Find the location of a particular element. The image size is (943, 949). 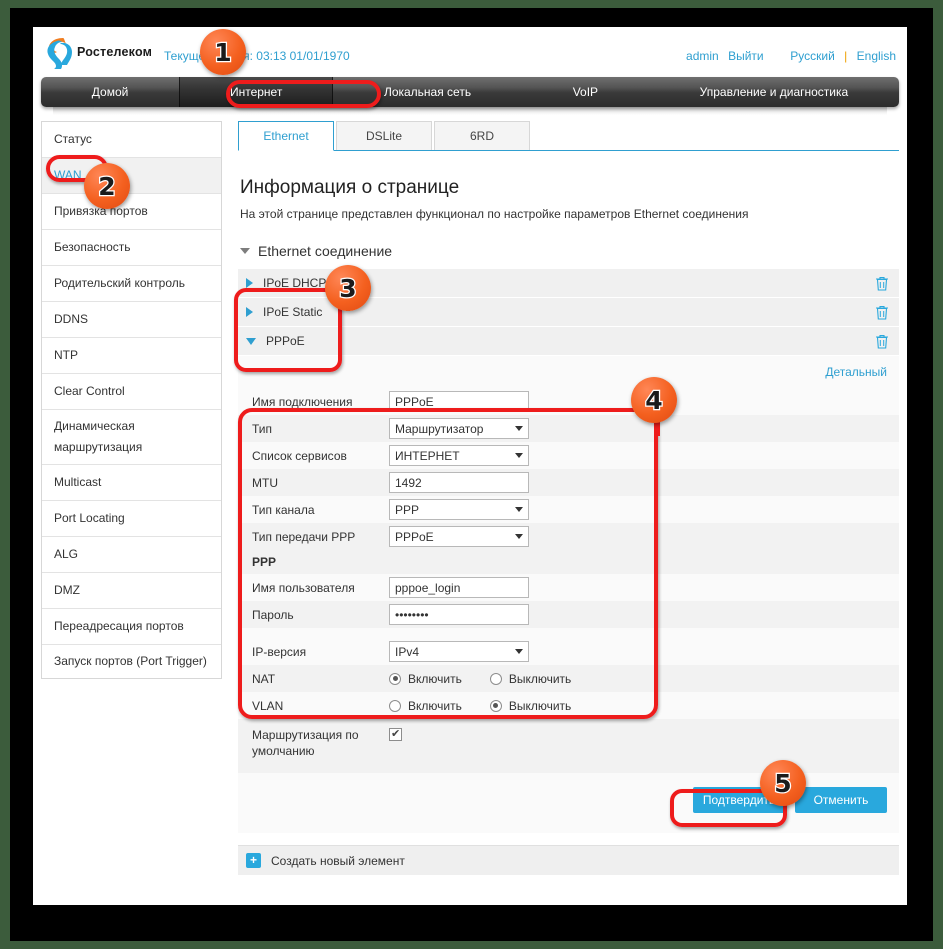

field-label: Имя пользователя is located at coordinates (303, 587).